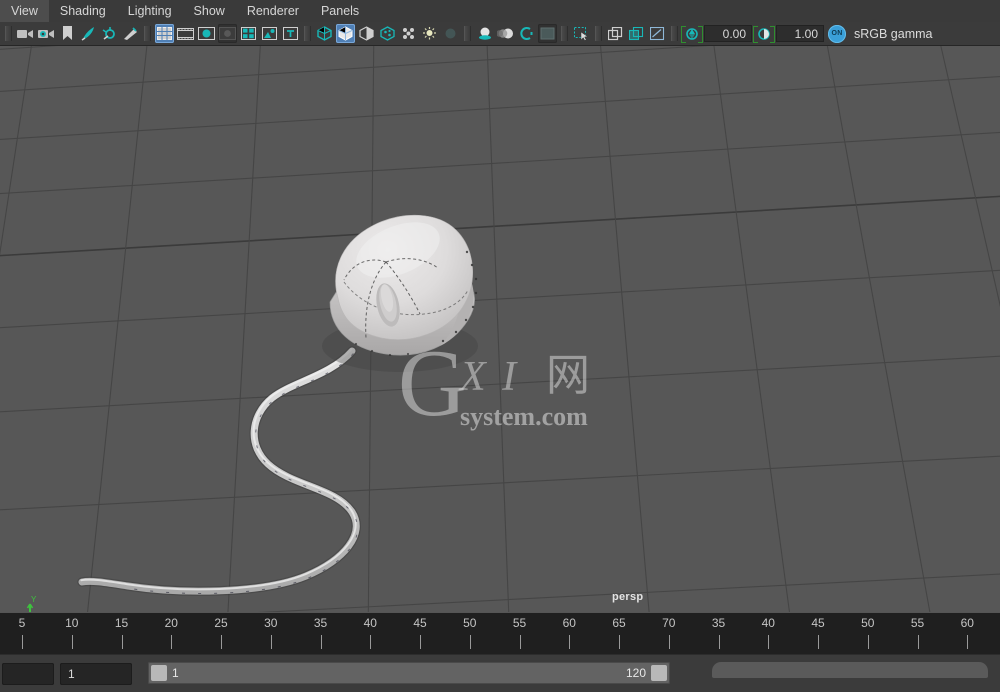  Describe the element at coordinates (72, 623) in the screenshot. I see `tick-label: 10` at that location.